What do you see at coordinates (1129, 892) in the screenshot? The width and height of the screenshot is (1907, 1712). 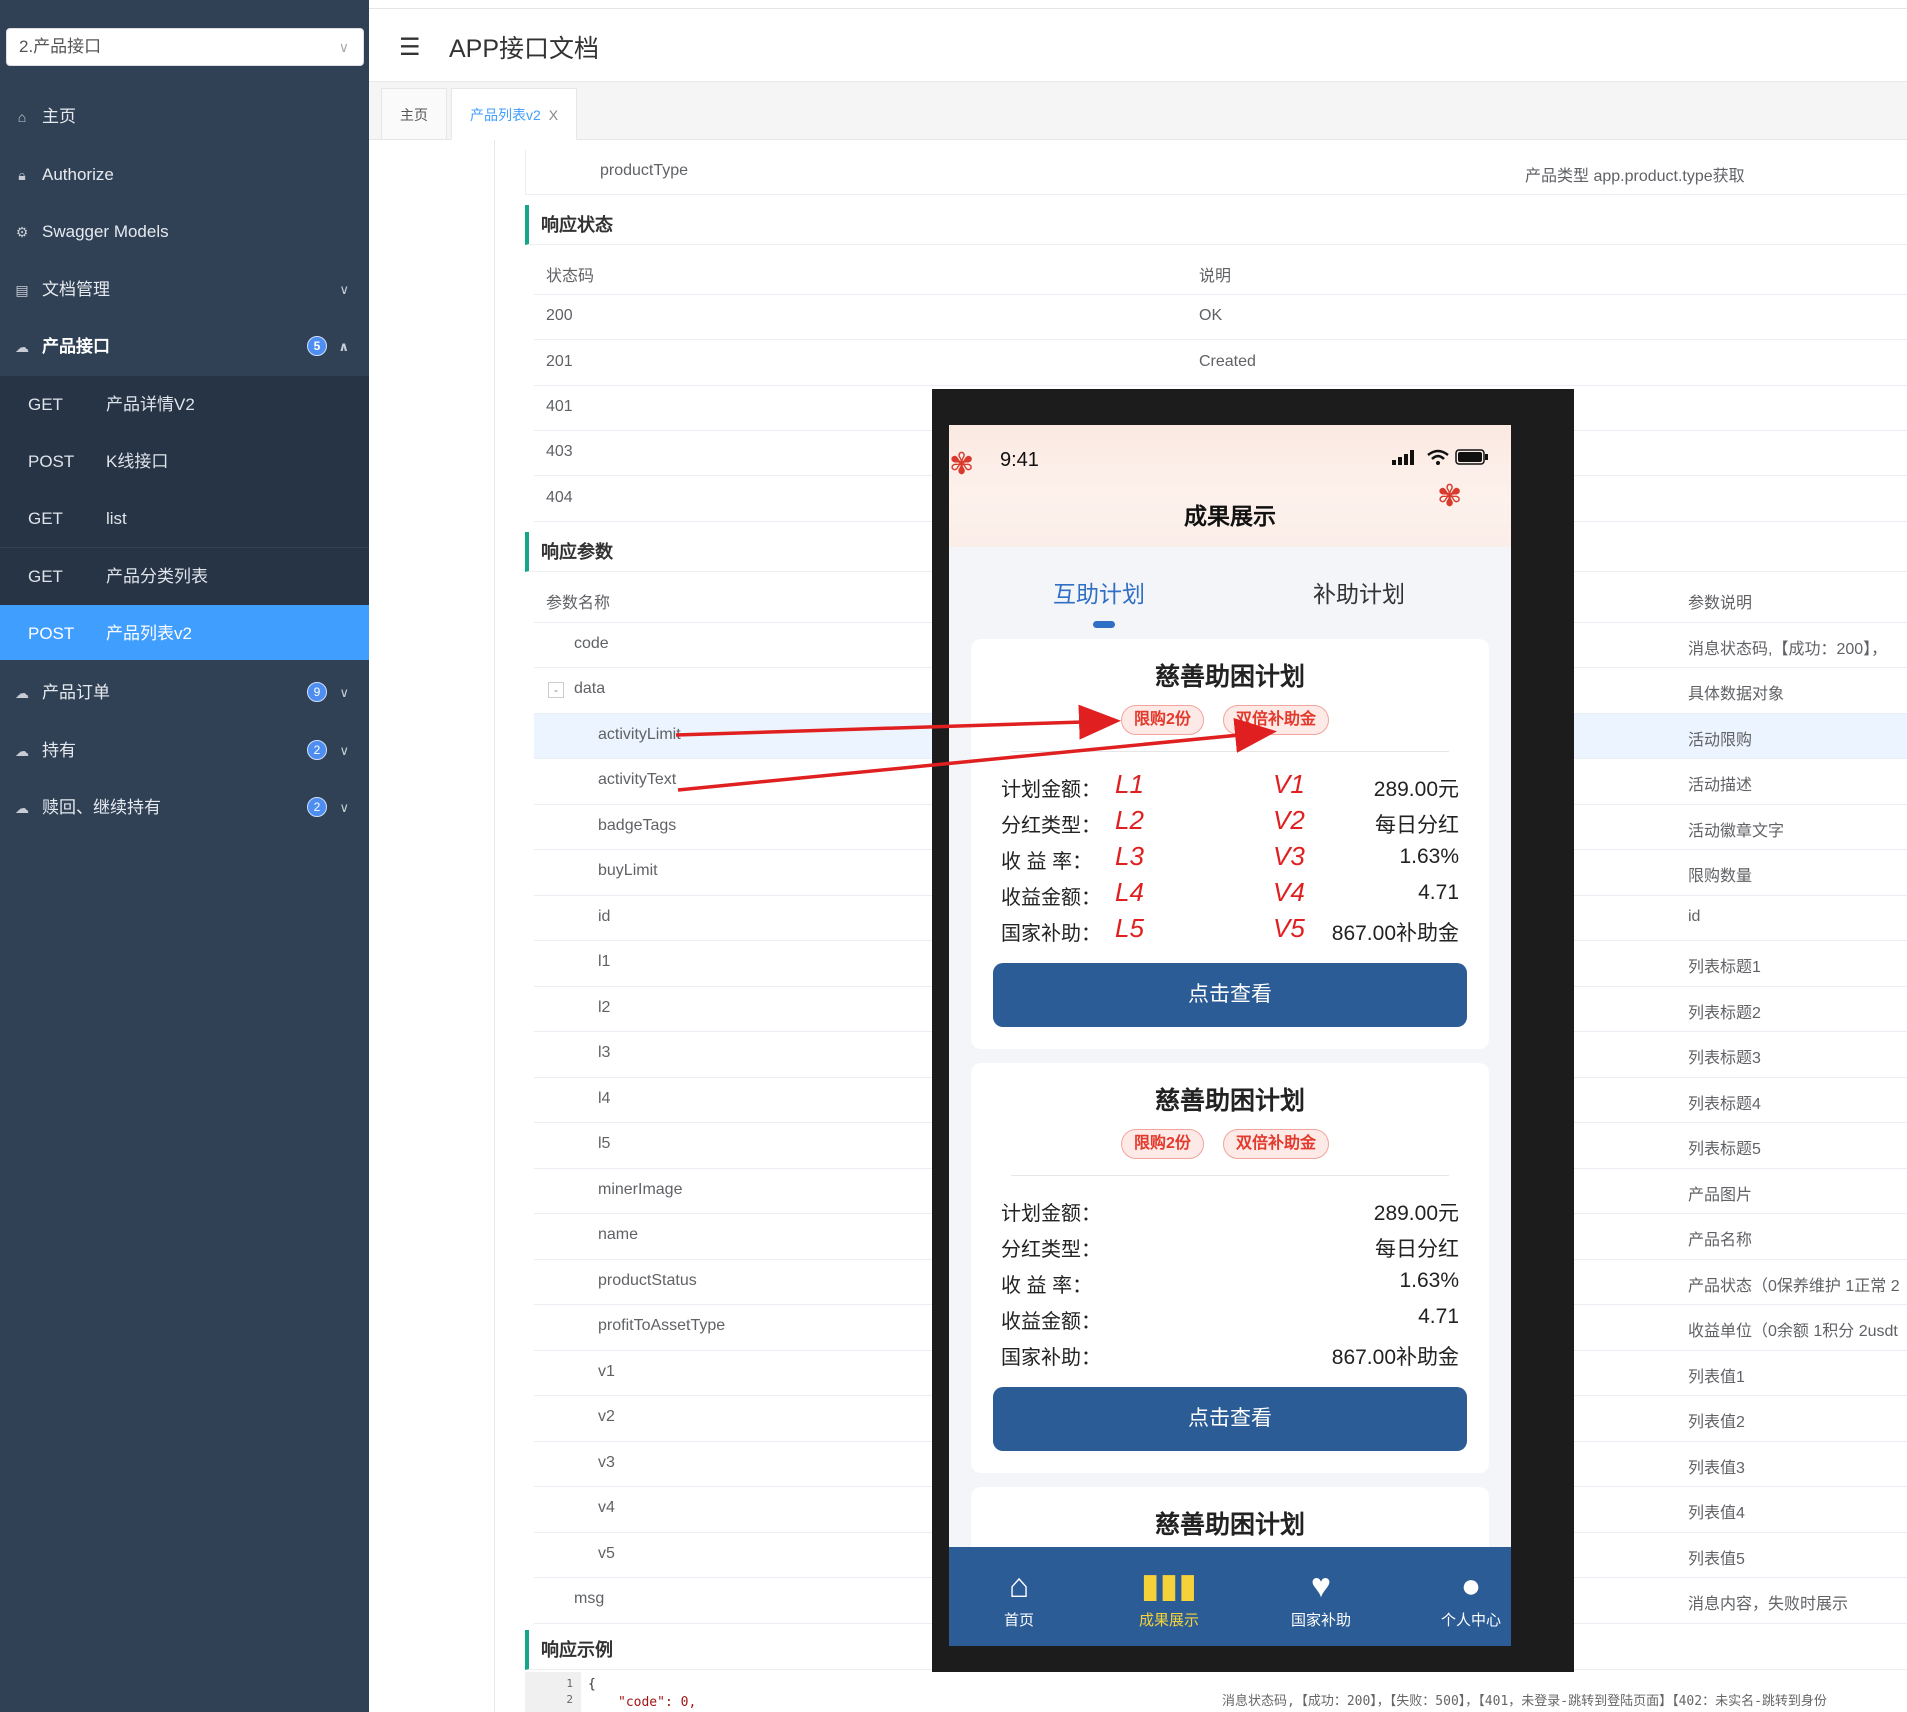 I see `annotation-l4: L4` at bounding box center [1129, 892].